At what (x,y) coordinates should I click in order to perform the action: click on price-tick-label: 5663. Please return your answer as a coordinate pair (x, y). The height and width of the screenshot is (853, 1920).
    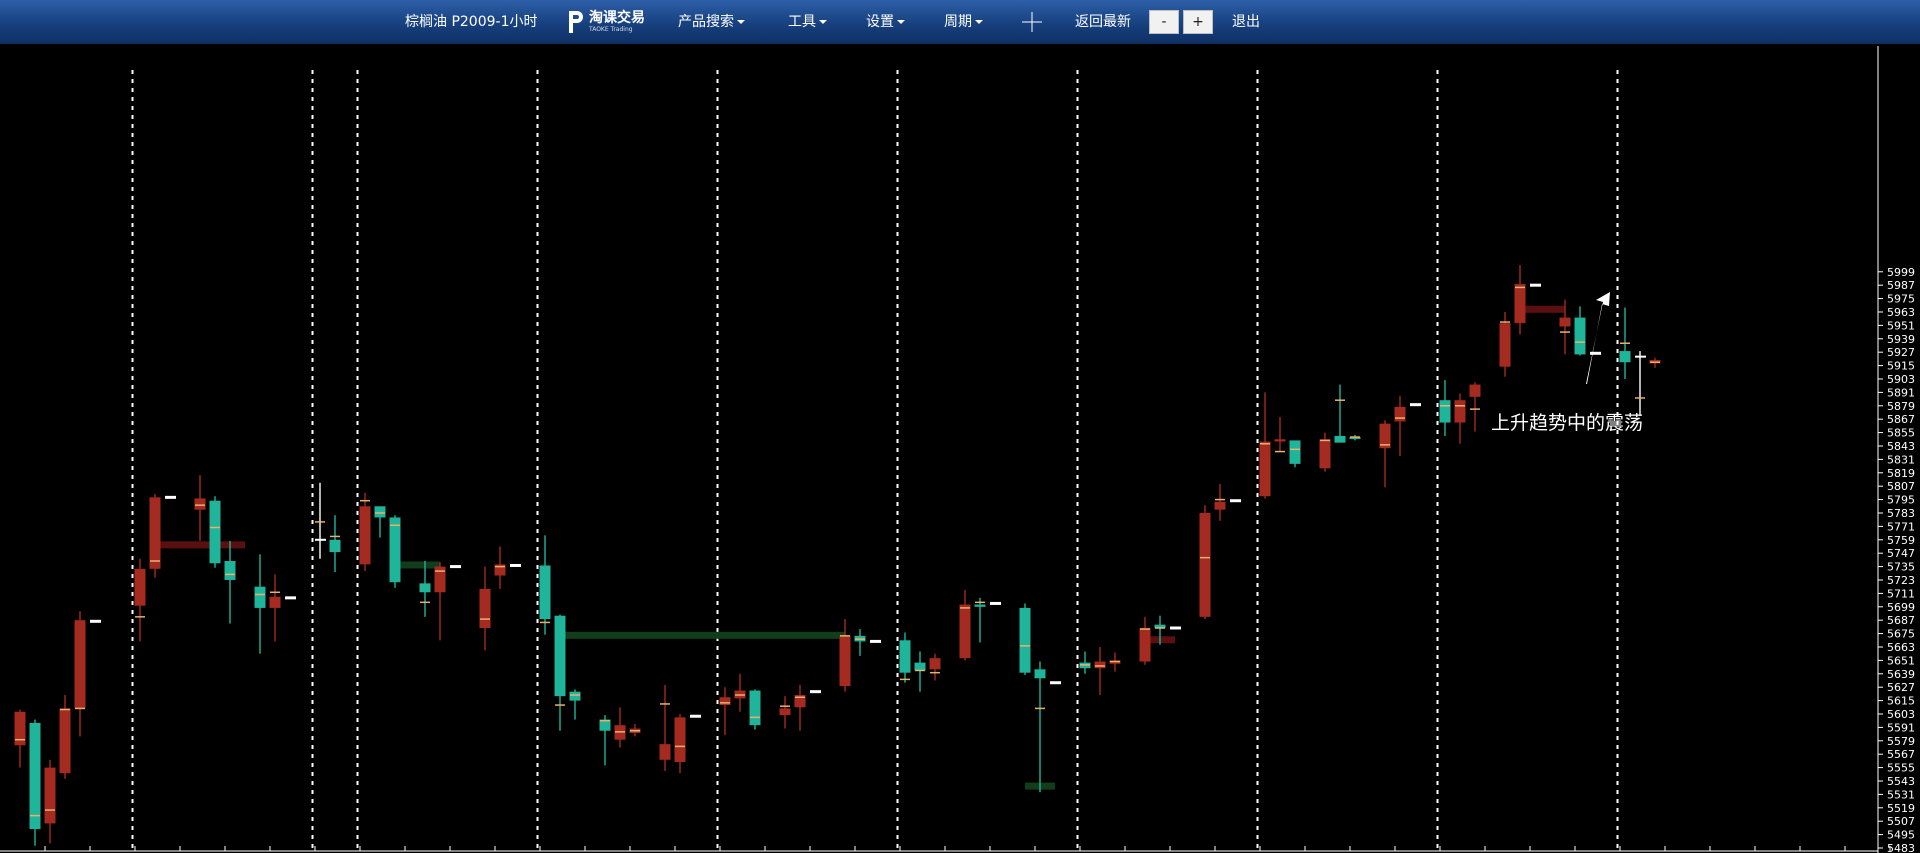
    Looking at the image, I should click on (1901, 647).